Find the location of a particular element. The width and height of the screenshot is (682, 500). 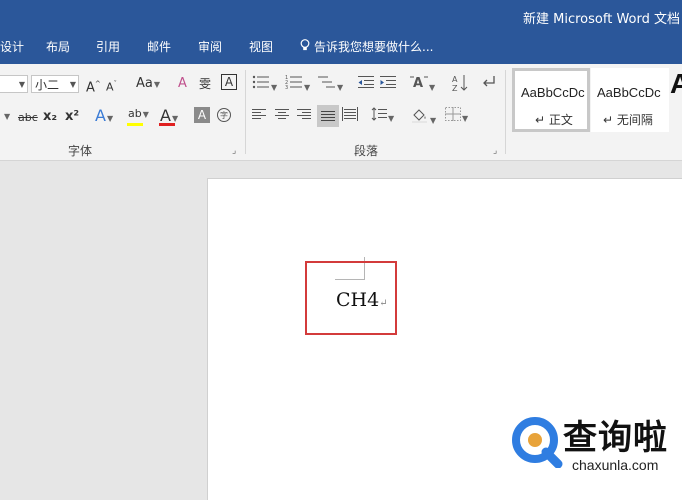

shrink-font-button: Aˇ is located at coordinates (111, 85).